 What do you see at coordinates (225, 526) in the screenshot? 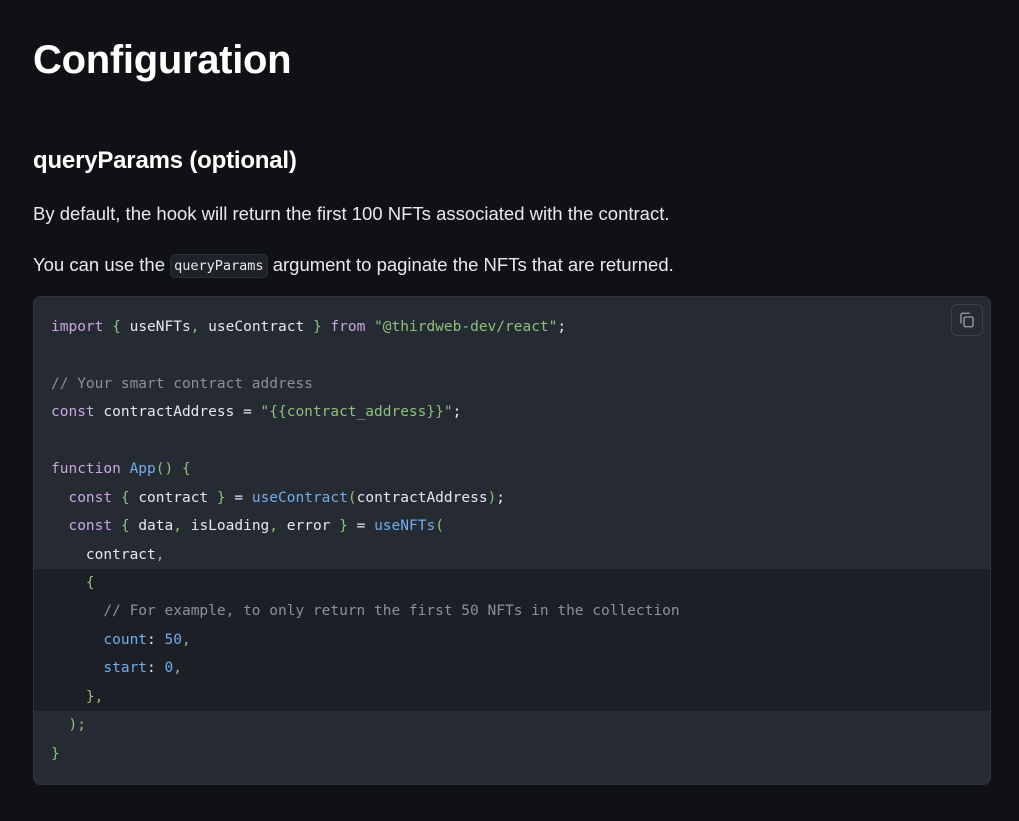
I see `code-token: isLoading` at bounding box center [225, 526].